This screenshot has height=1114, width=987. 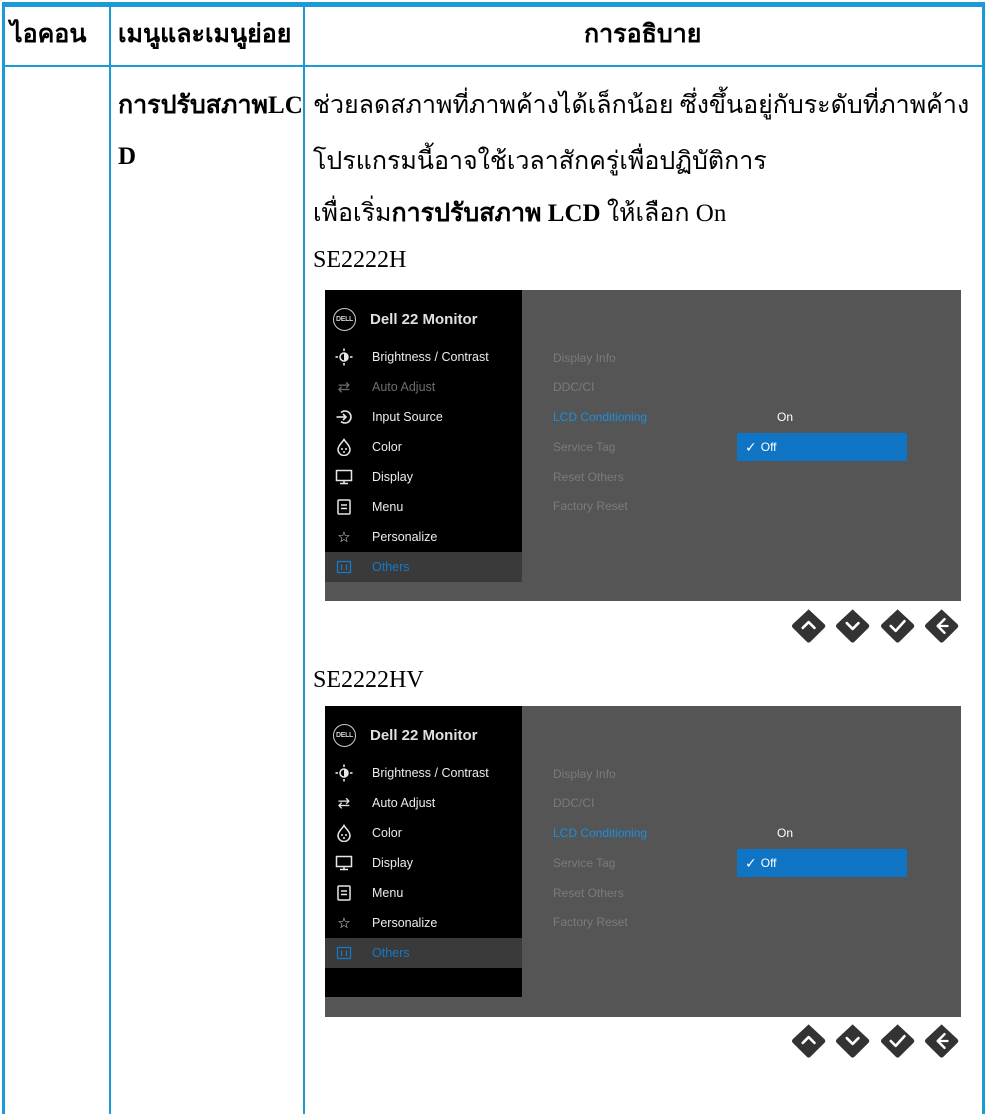 I want to click on table-right-border, so click(x=983, y=558).